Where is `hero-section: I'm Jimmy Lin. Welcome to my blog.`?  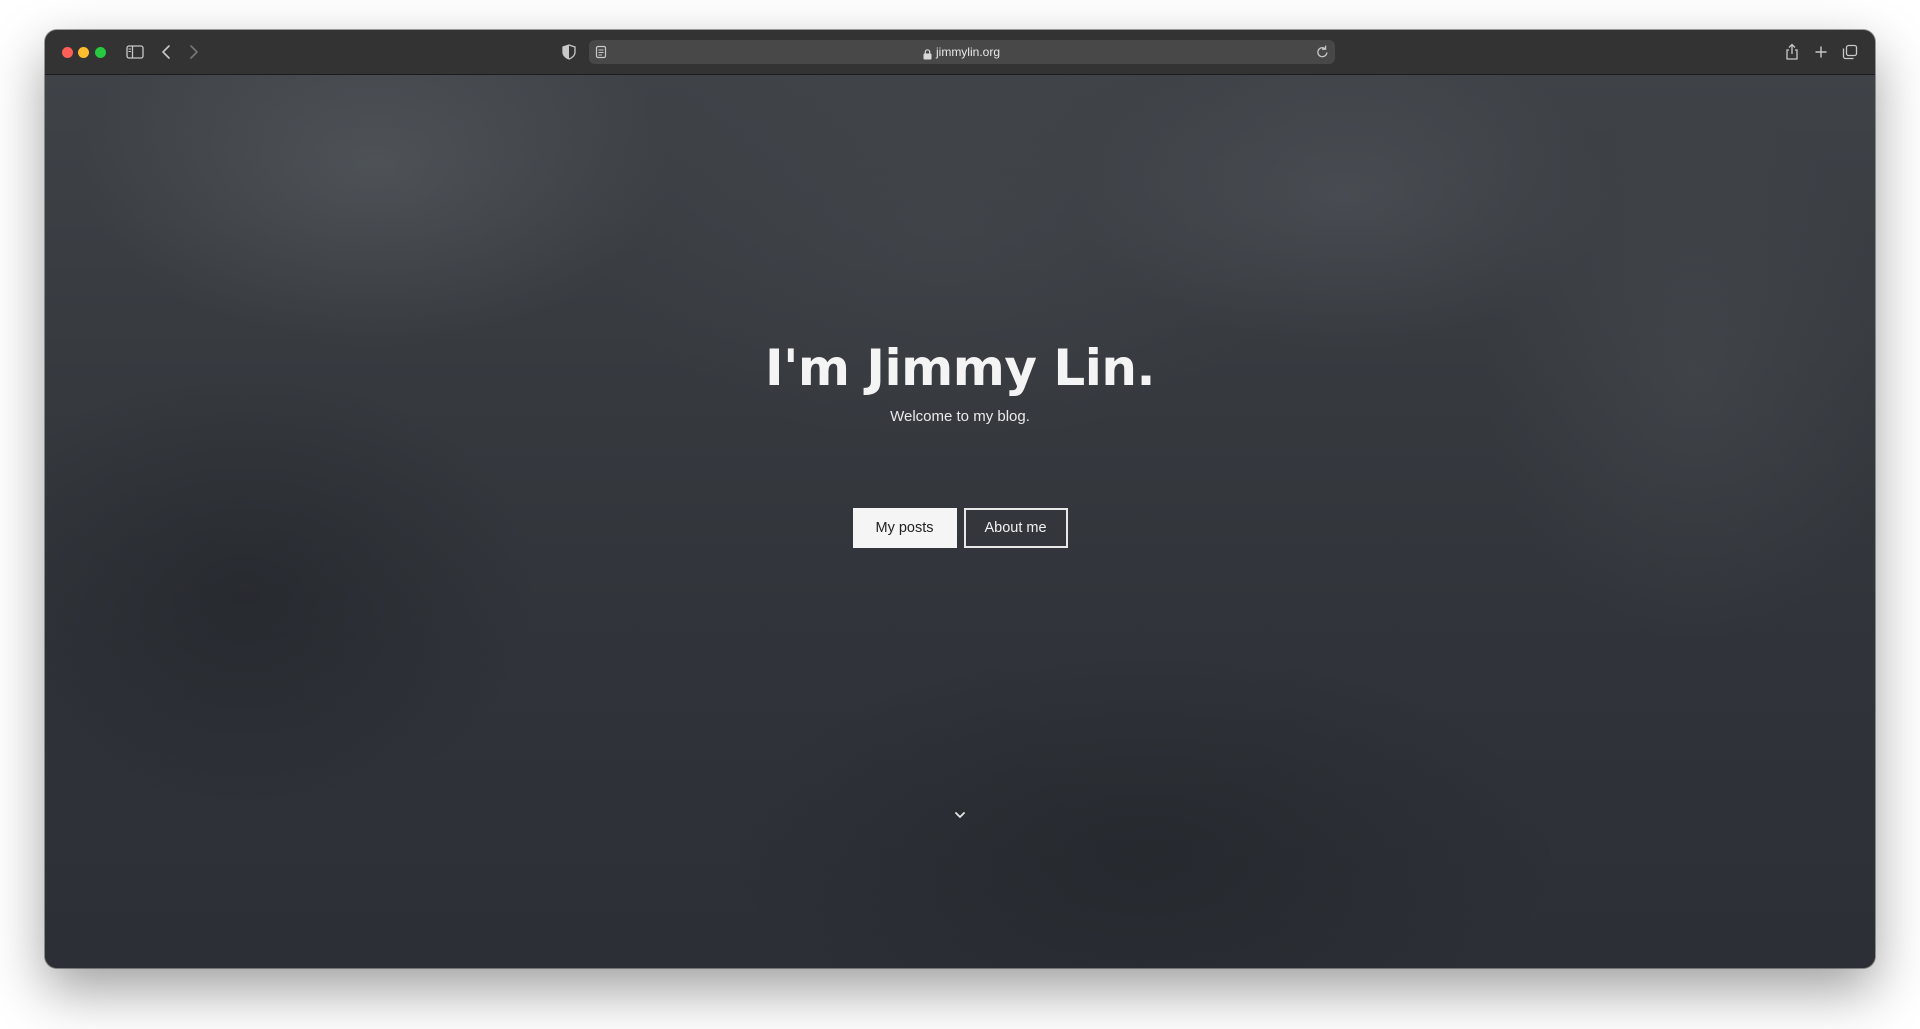
hero-section: I'm Jimmy Lin. Welcome to my blog. is located at coordinates (960, 381).